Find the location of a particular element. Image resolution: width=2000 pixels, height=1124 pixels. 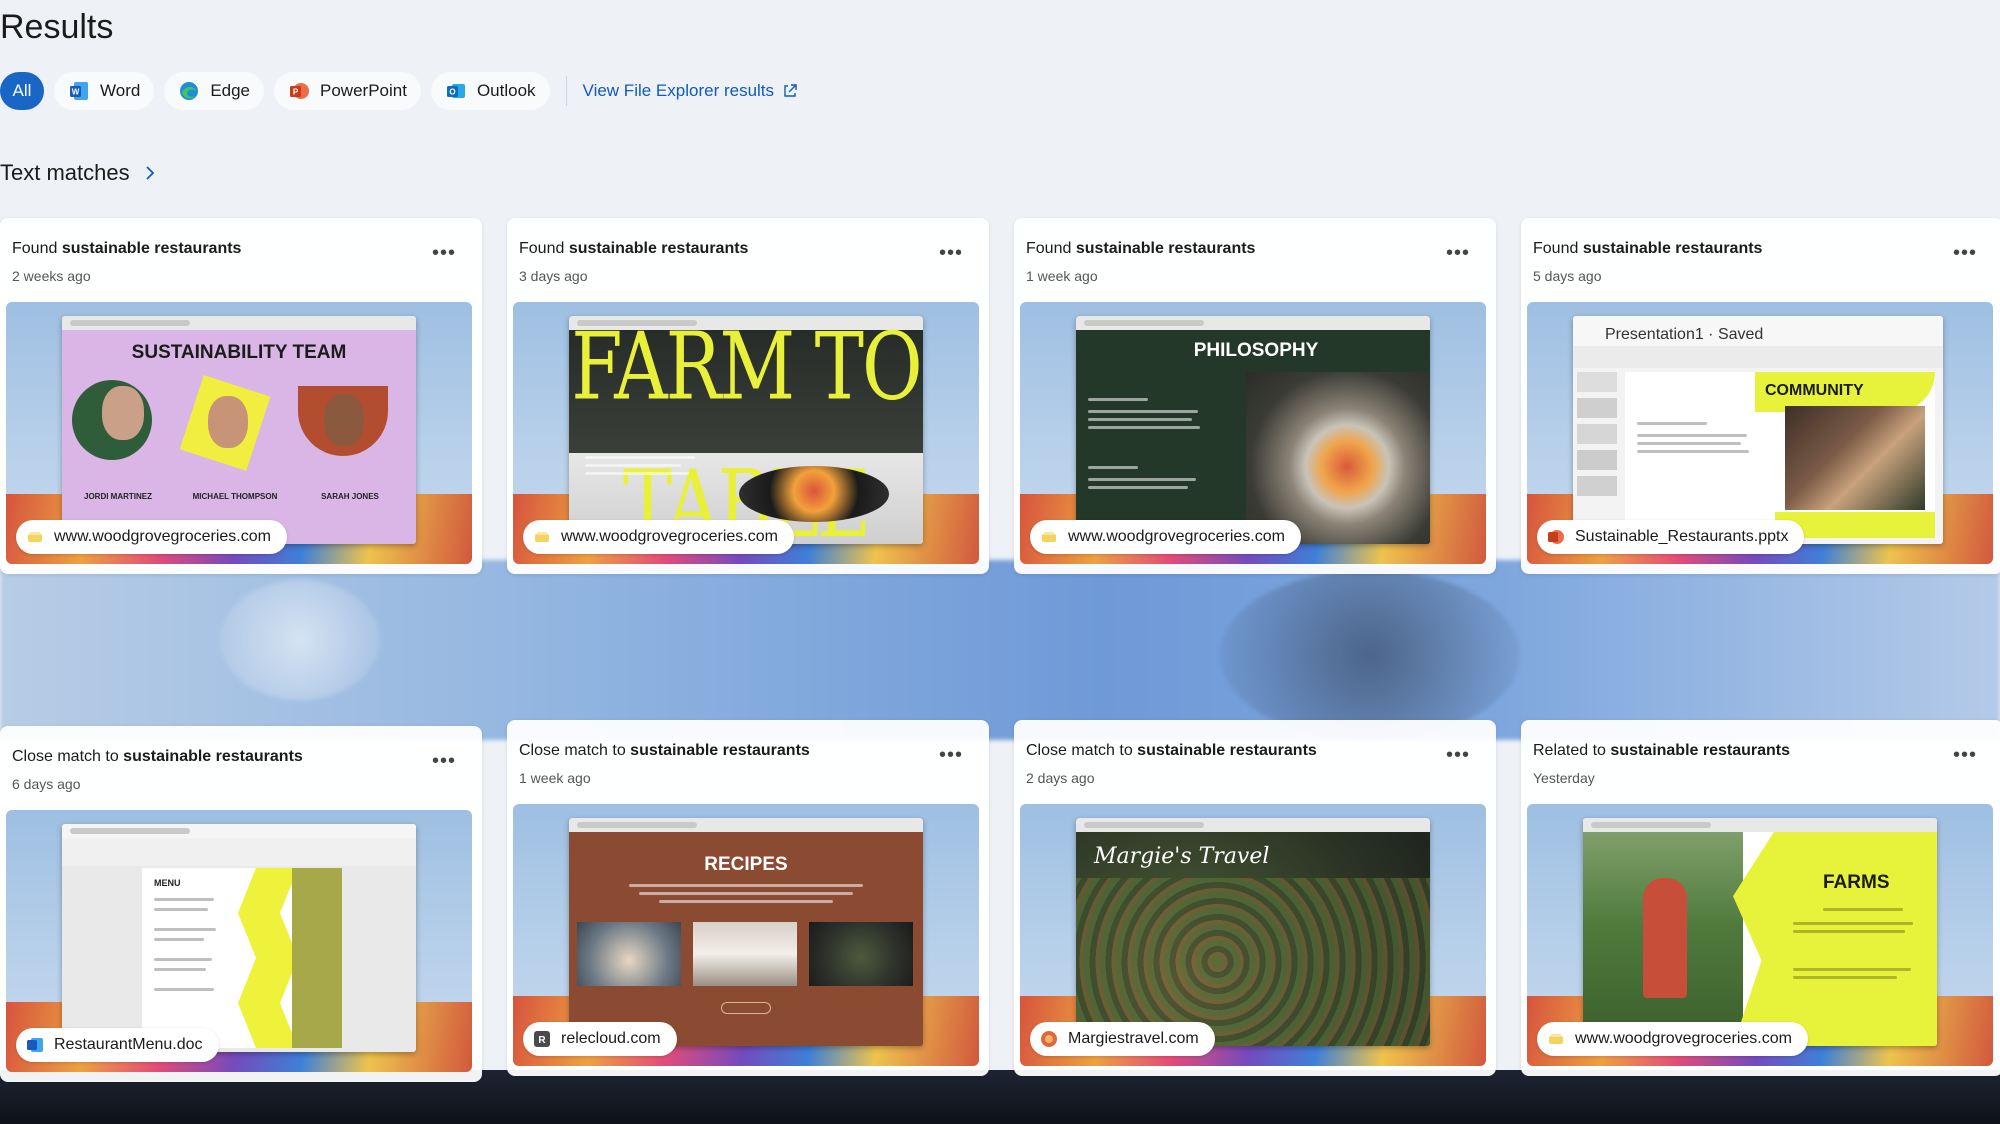

card-header: Found sustainable restaurants 3 days ago is located at coordinates (724, 262).